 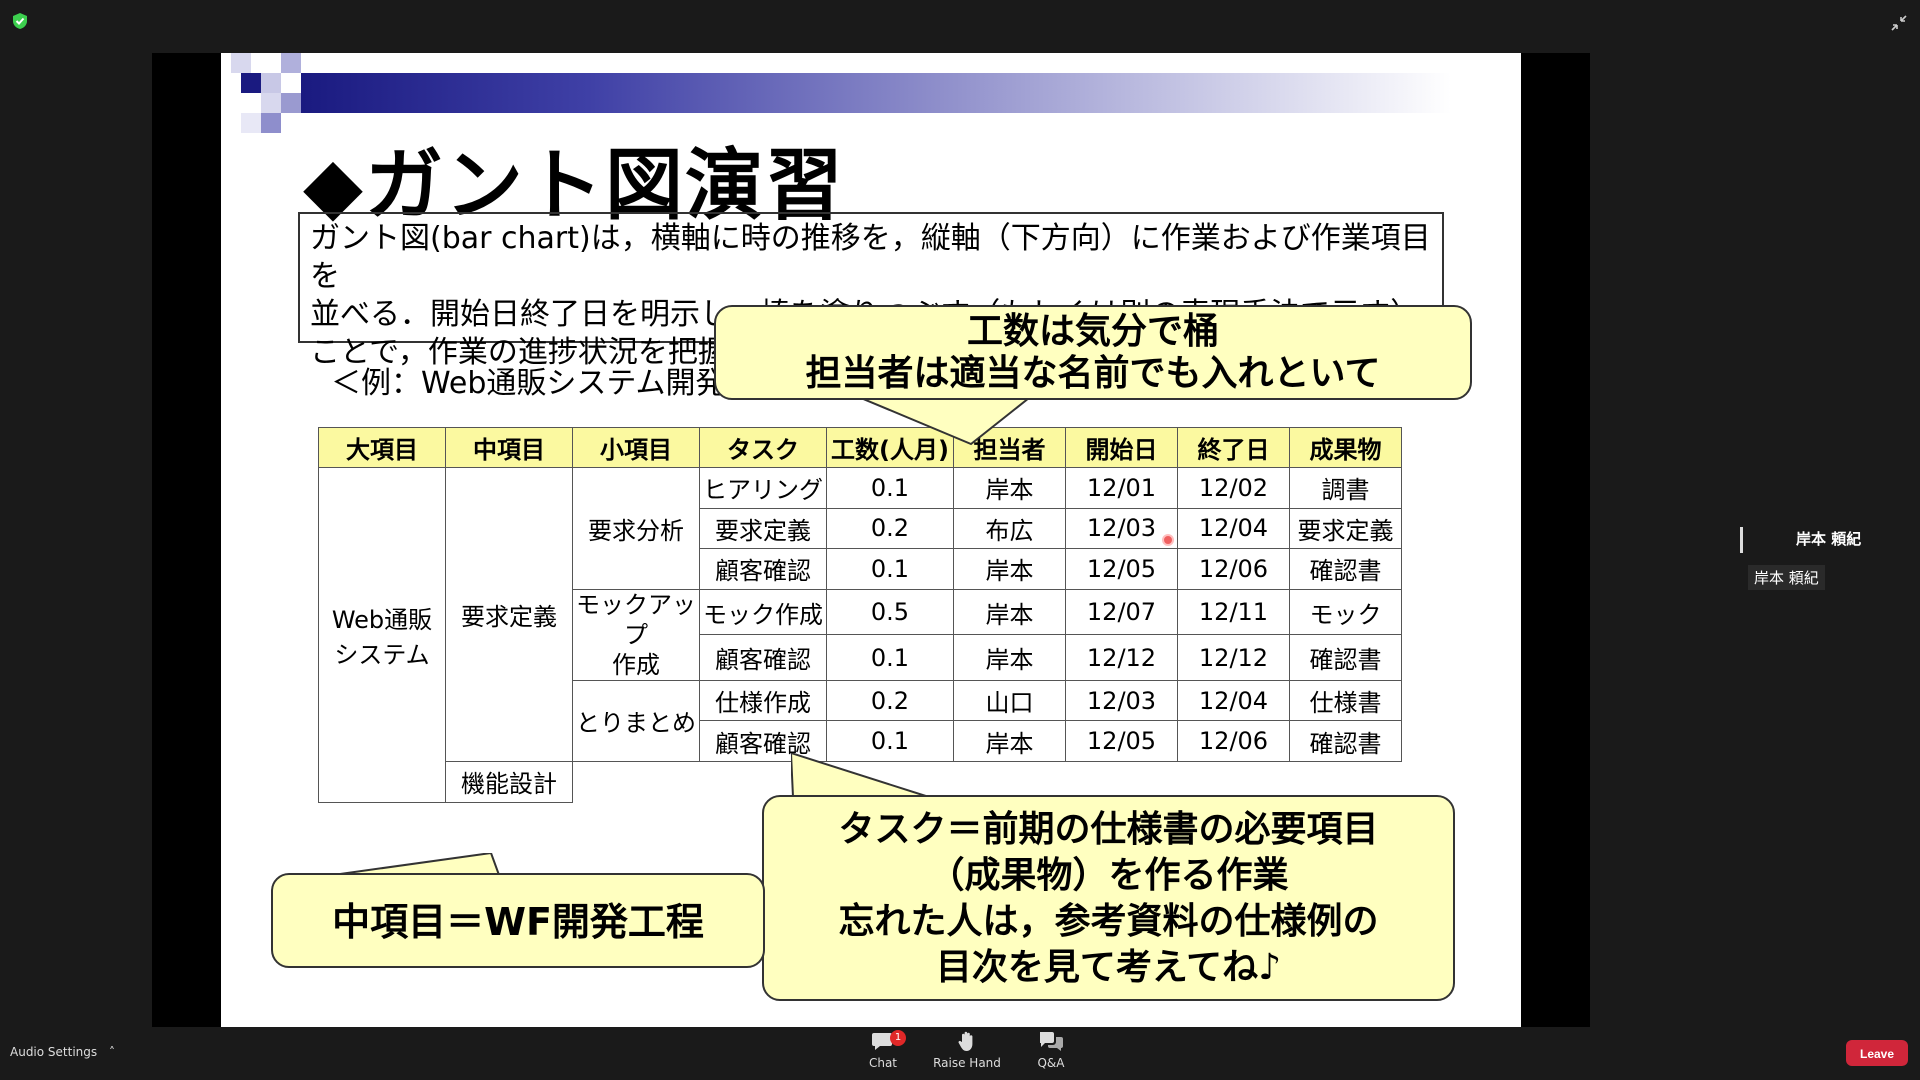 I want to click on callout-line: 忘れた人は，参考資料の仕様例の, so click(x=1108, y=921).